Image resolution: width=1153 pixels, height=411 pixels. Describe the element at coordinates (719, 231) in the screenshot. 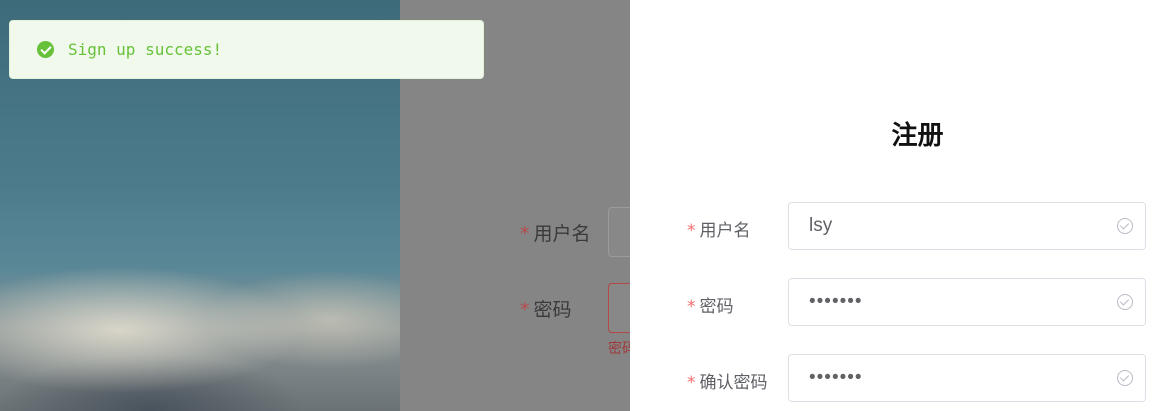

I see `username-label: * 用户名` at that location.